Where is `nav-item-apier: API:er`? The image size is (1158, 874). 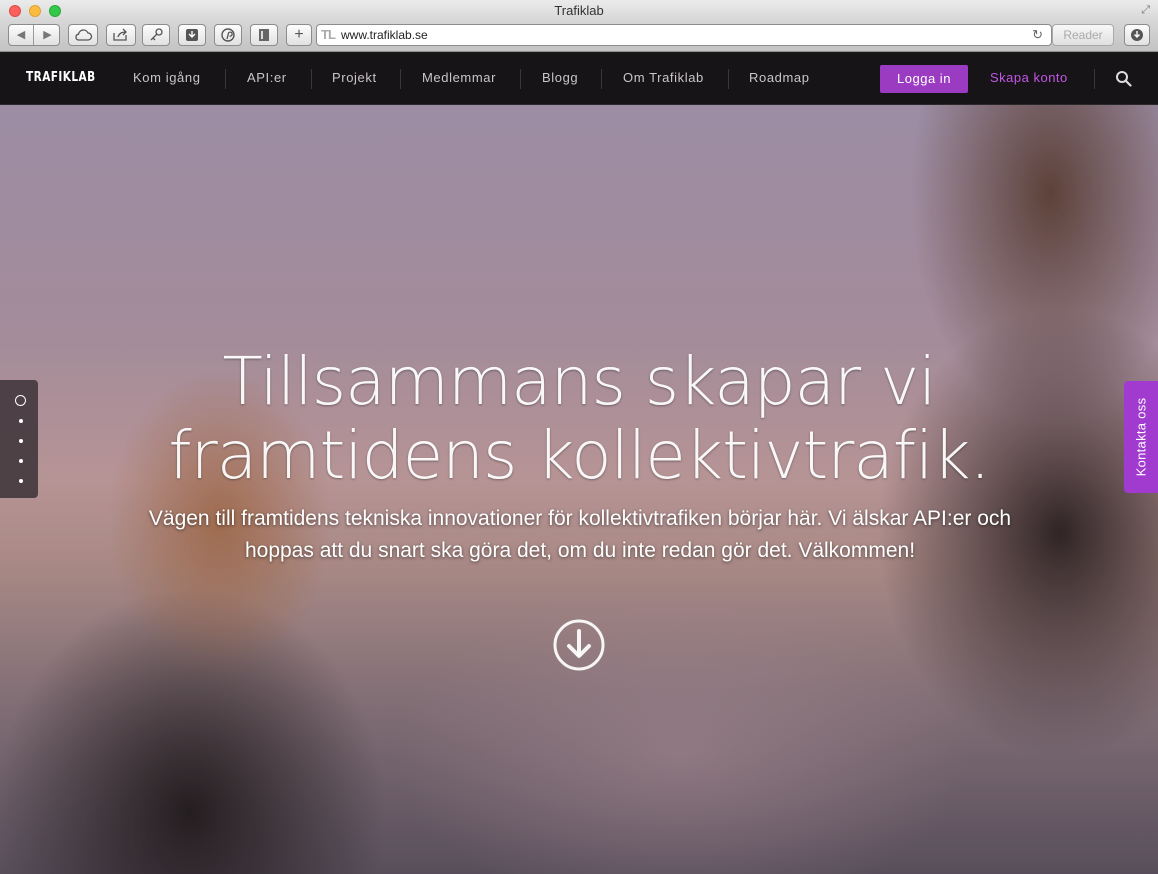 nav-item-apier: API:er is located at coordinates (267, 77).